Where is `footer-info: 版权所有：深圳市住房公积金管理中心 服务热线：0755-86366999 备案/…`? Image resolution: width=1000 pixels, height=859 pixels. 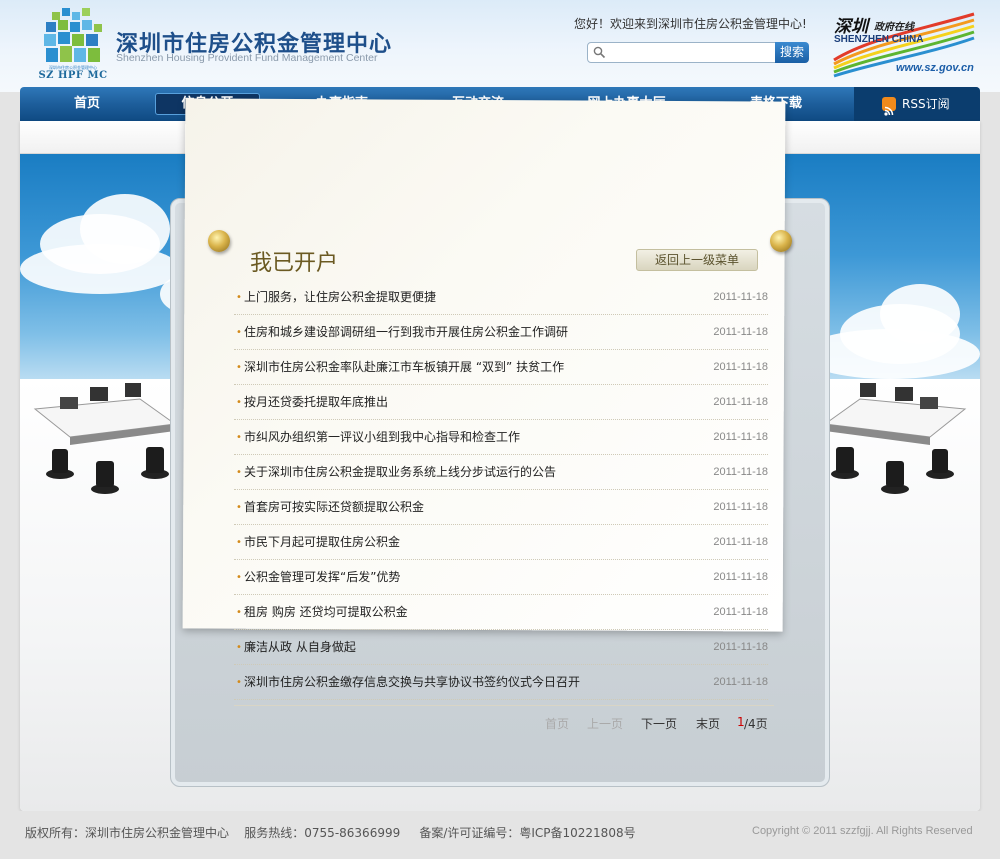 footer-info: 版权所有：深圳市住房公积金管理中心 服务热线：0755-86366999 备案/… is located at coordinates (330, 832).